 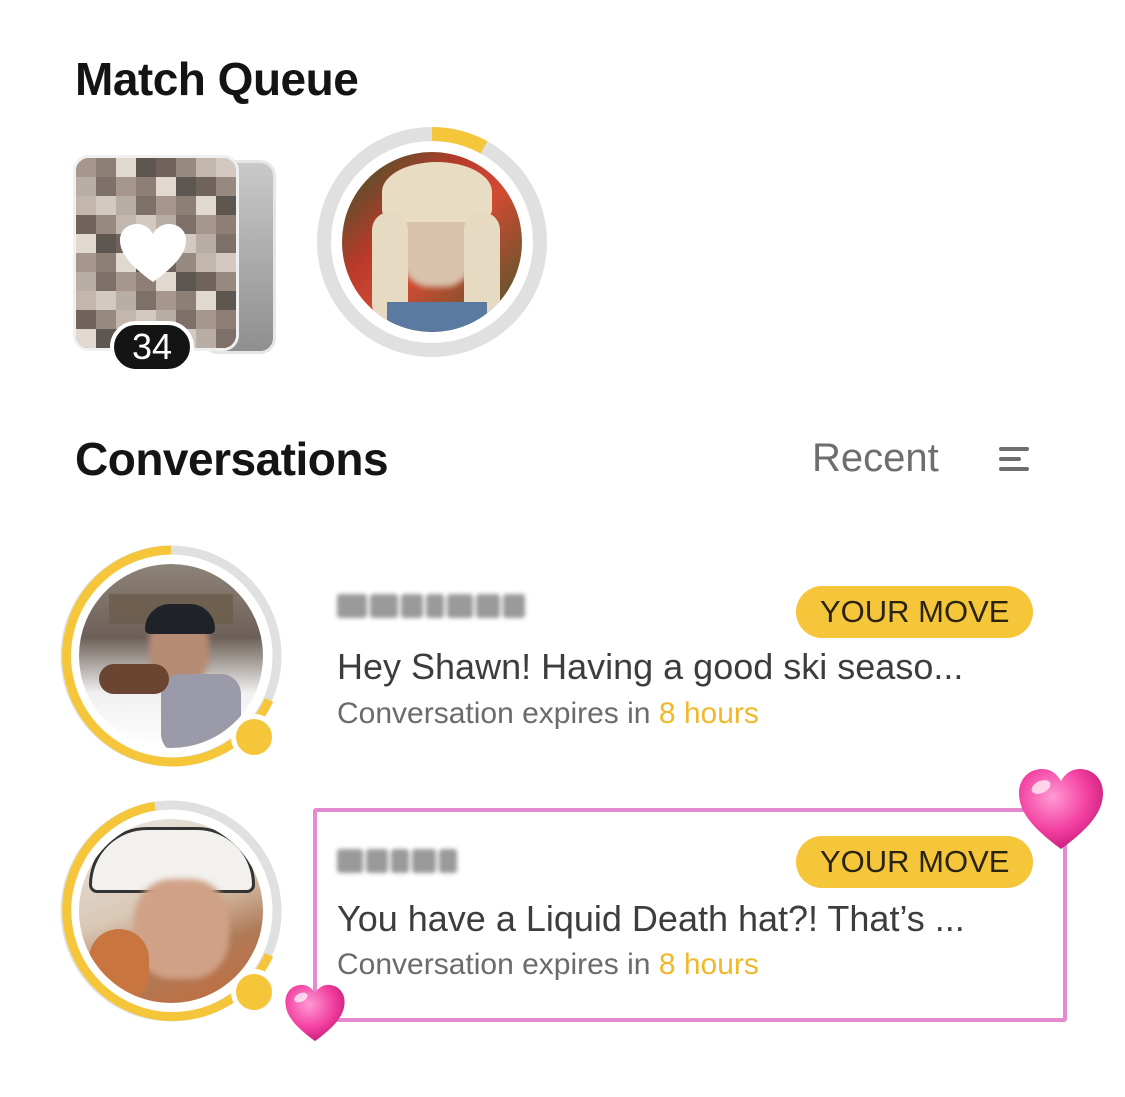 I want to click on sort-icon, so click(x=1014, y=459).